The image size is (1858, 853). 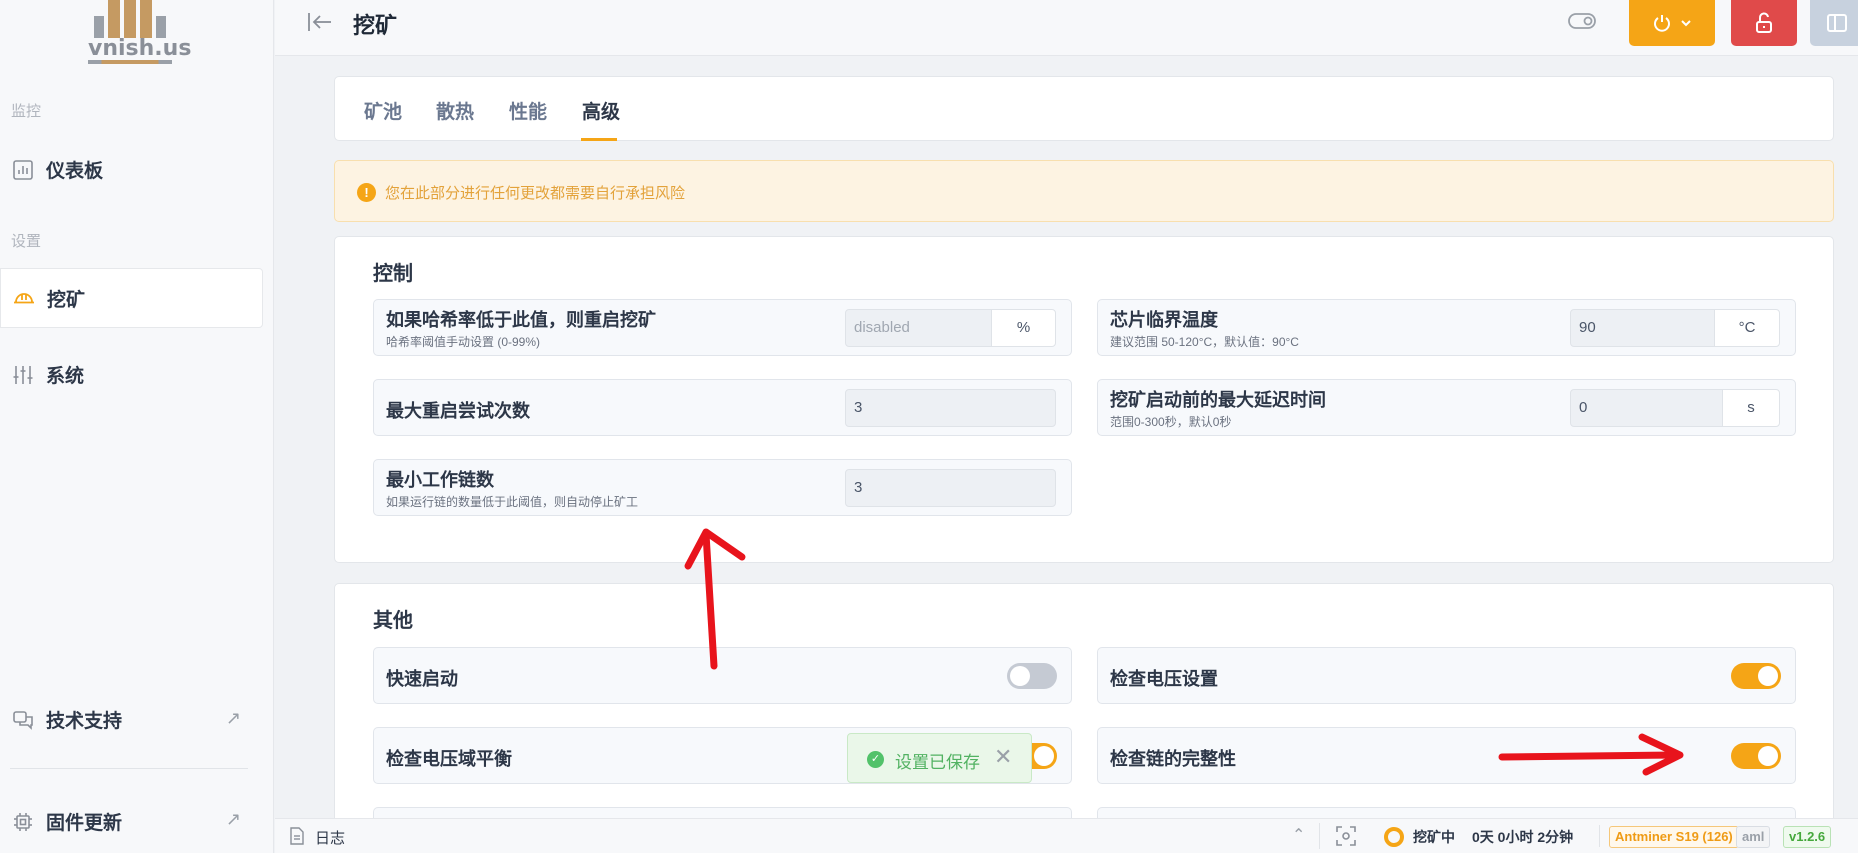 I want to click on locate-icon, so click(x=1346, y=836).